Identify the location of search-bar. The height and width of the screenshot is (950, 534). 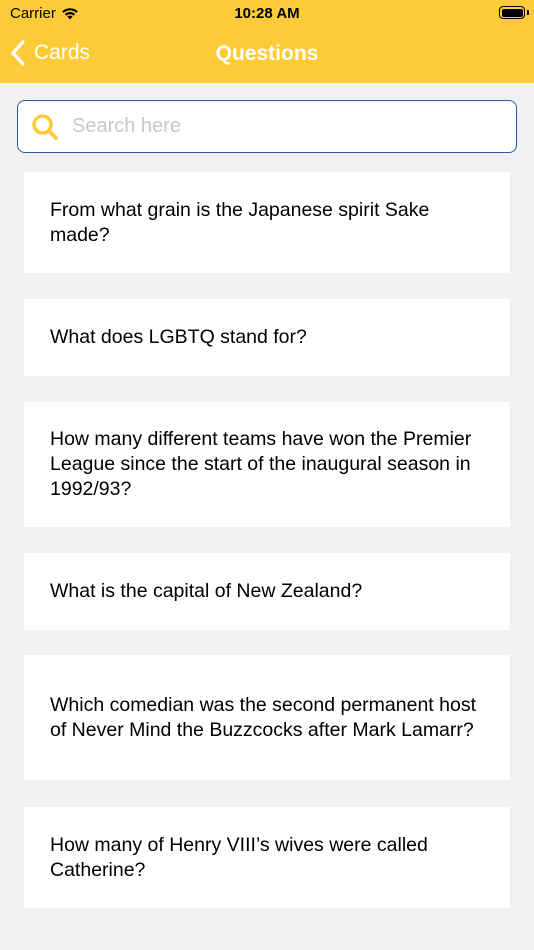
(267, 126).